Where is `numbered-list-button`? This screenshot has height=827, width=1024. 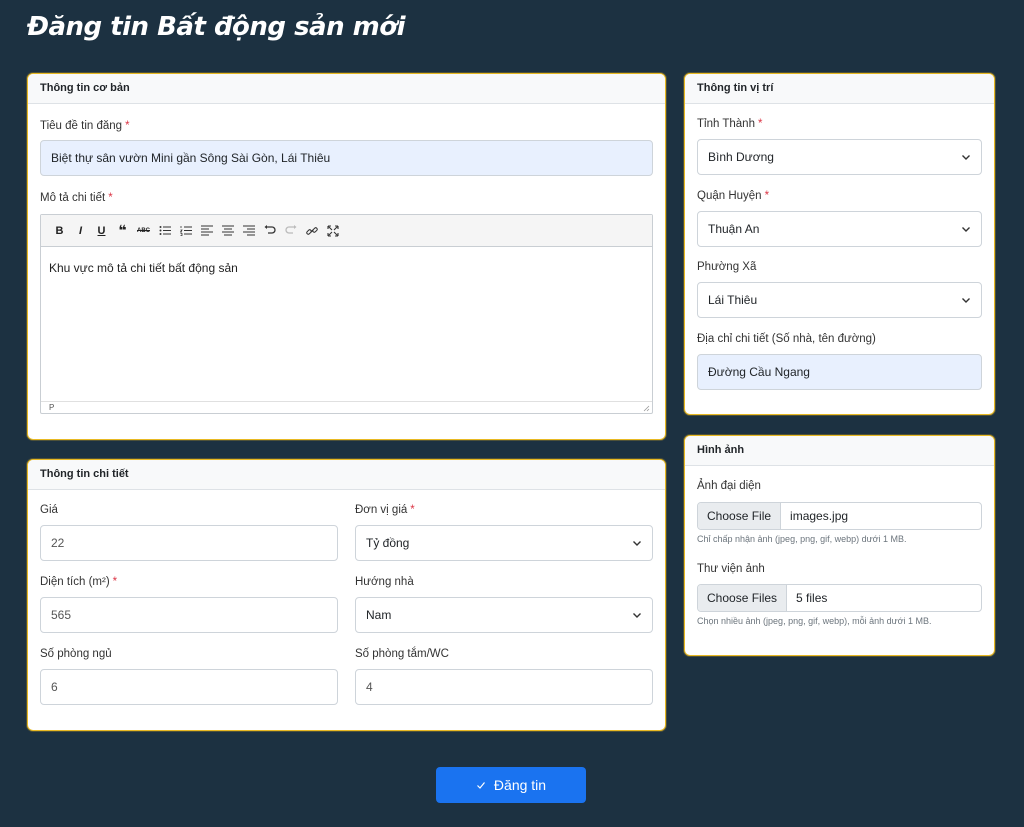 numbered-list-button is located at coordinates (185, 231).